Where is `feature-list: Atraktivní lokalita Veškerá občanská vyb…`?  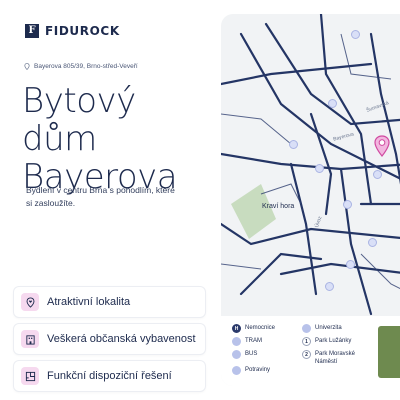 feature-list: Atraktivní lokalita Veškerá občanská vyb… is located at coordinates (109, 341).